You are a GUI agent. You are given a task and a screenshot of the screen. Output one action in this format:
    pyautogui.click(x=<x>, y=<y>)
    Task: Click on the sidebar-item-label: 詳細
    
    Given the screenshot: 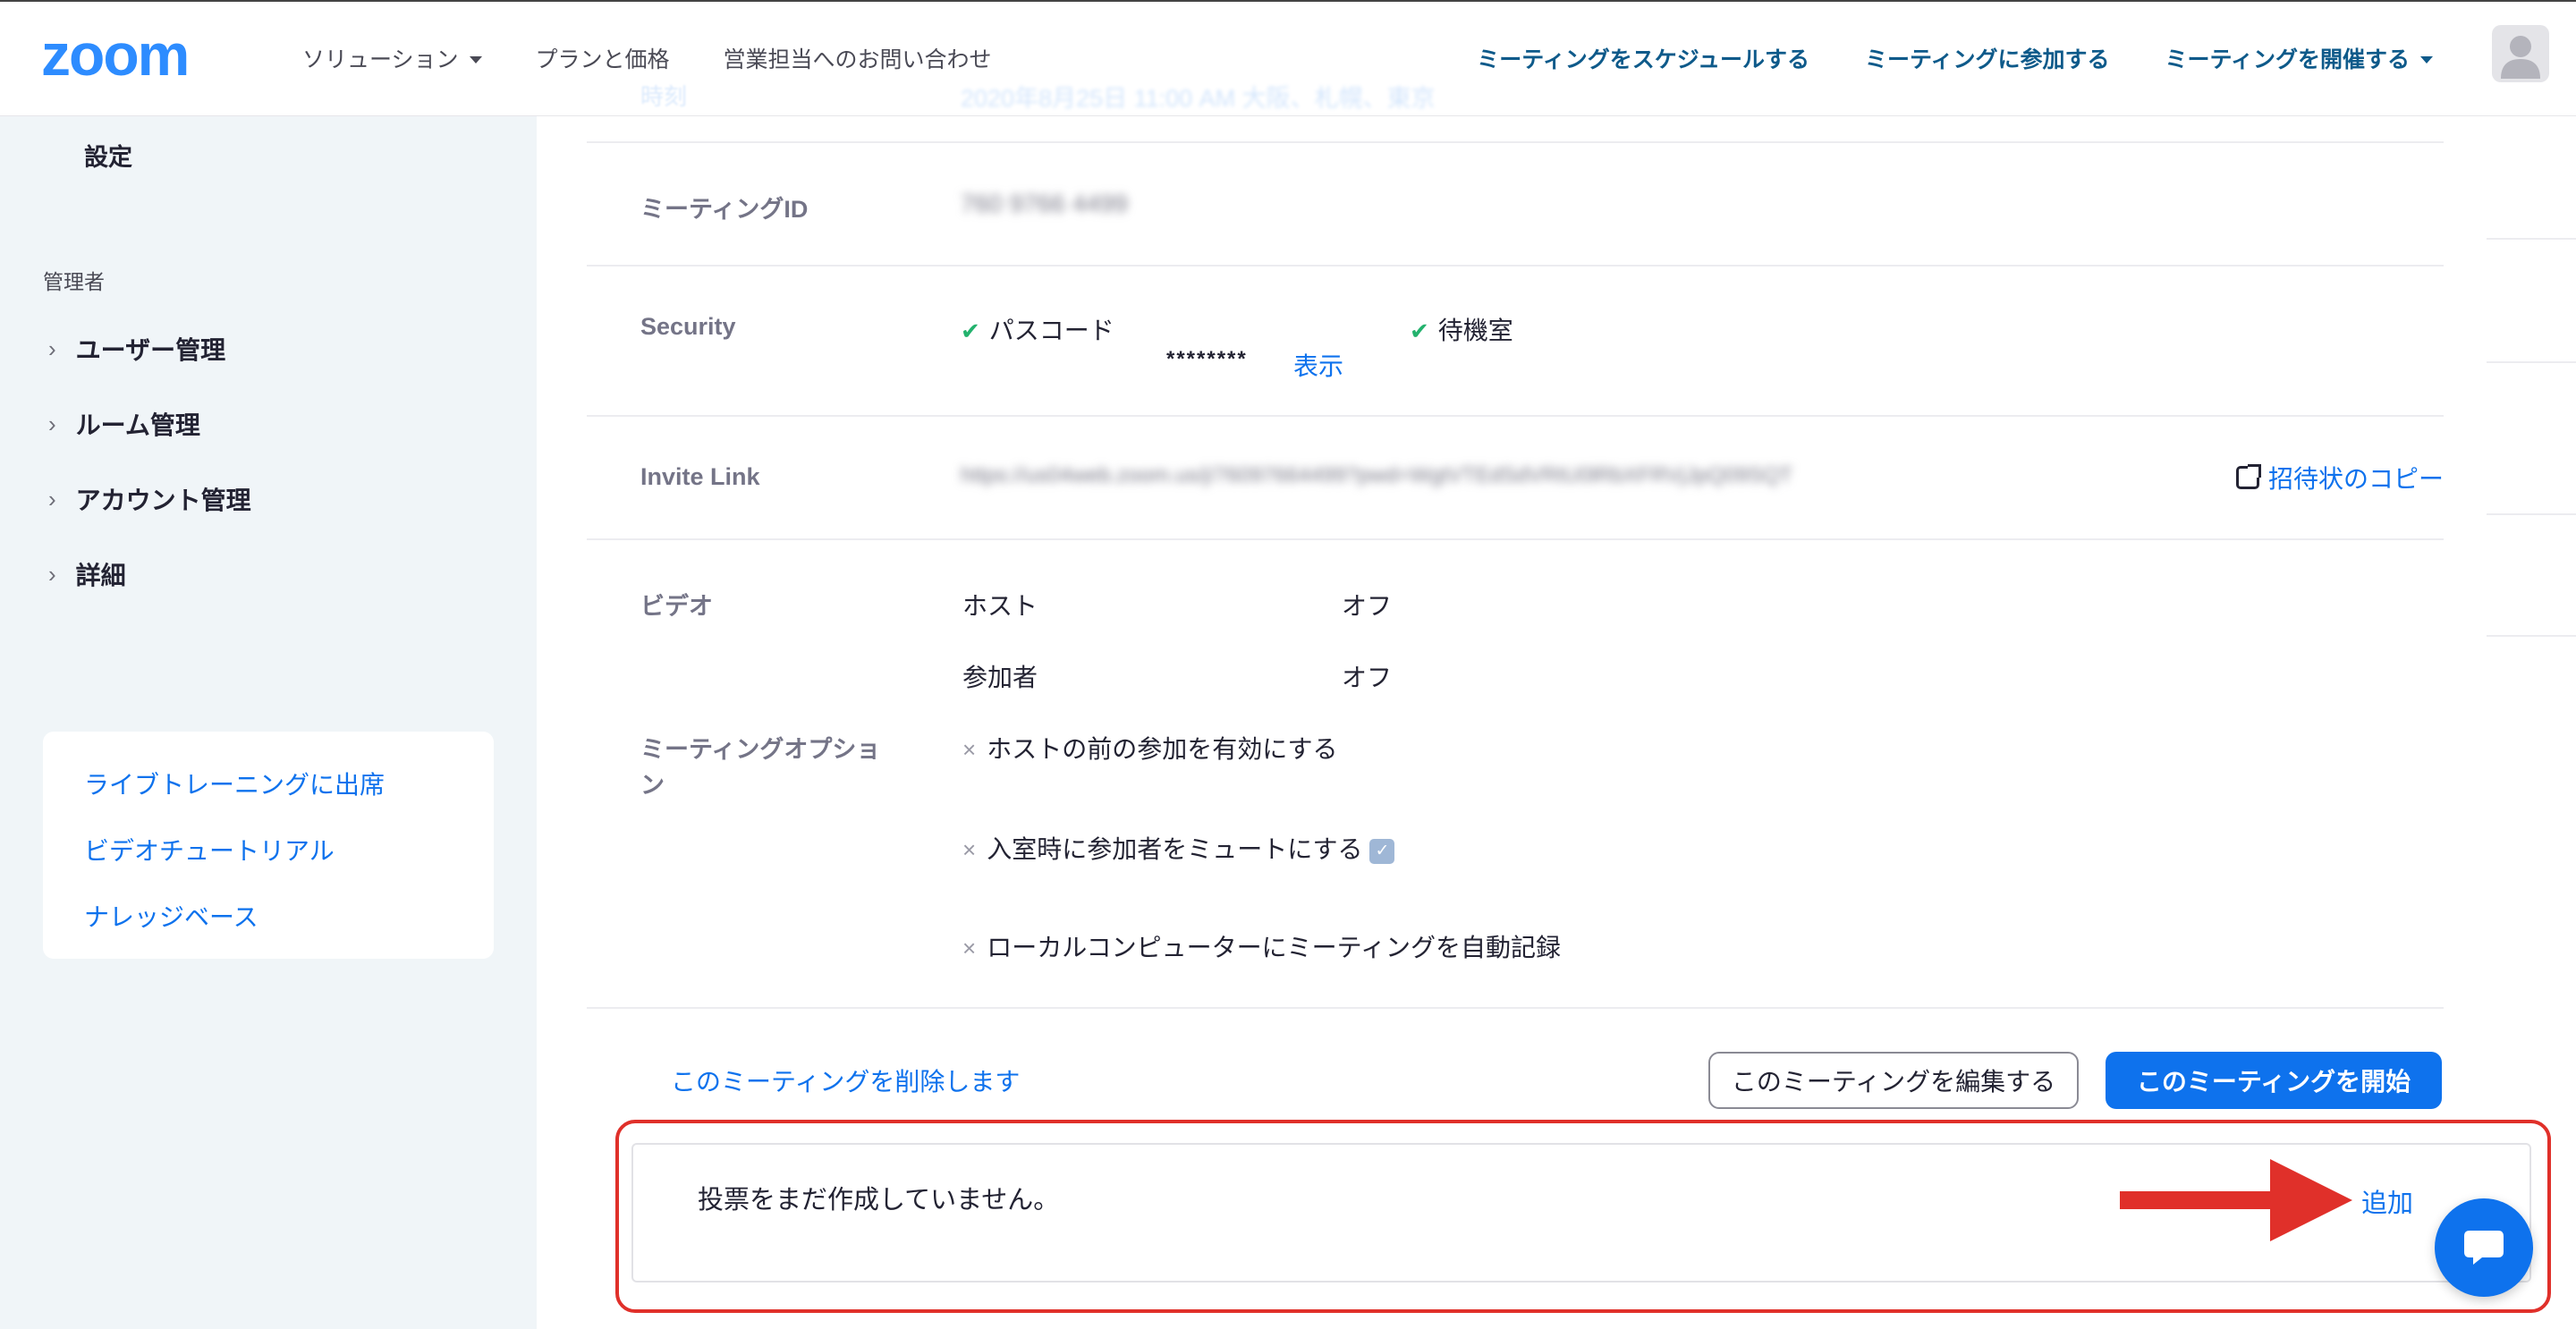 What is the action you would take?
    pyautogui.click(x=100, y=575)
    